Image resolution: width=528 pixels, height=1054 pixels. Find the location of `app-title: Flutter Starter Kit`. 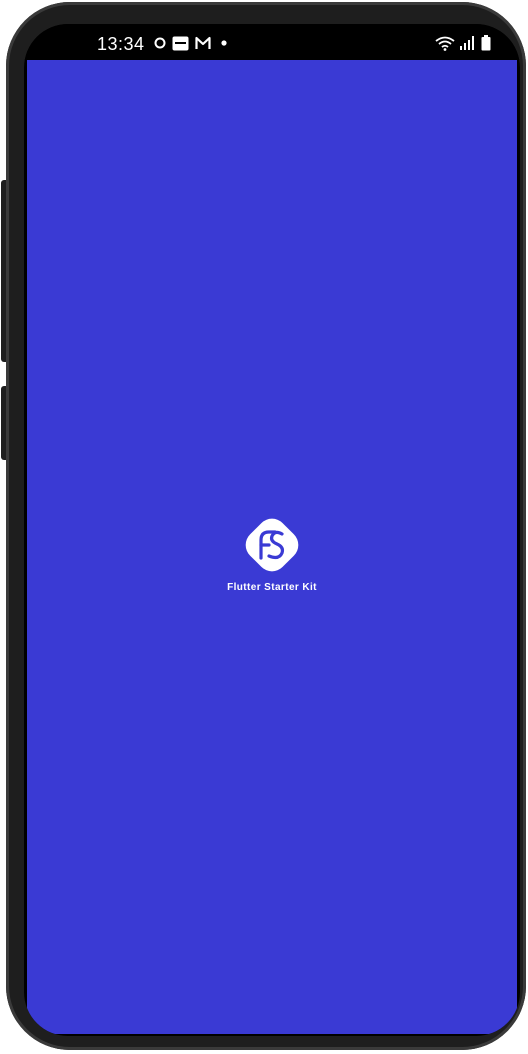

app-title: Flutter Starter Kit is located at coordinates (272, 587).